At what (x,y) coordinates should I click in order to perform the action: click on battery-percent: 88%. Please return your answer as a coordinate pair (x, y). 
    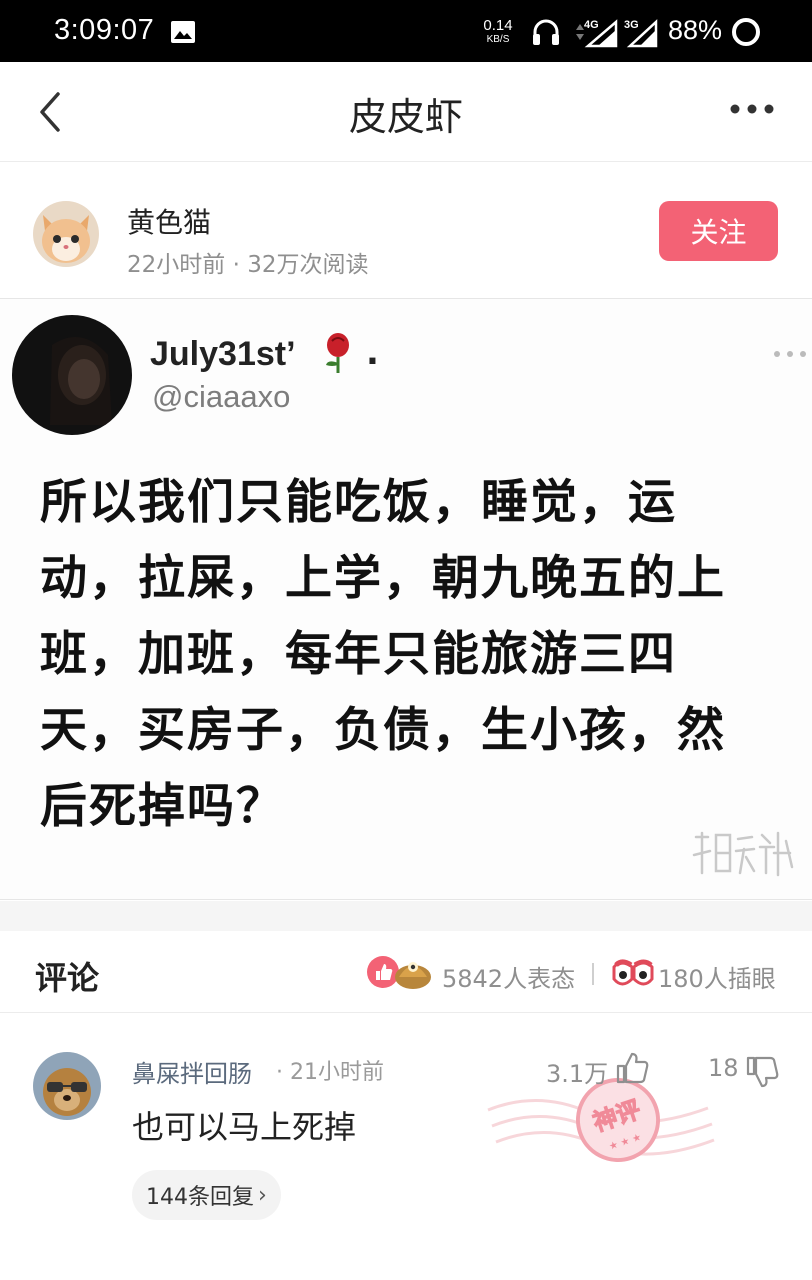
    Looking at the image, I should click on (695, 30).